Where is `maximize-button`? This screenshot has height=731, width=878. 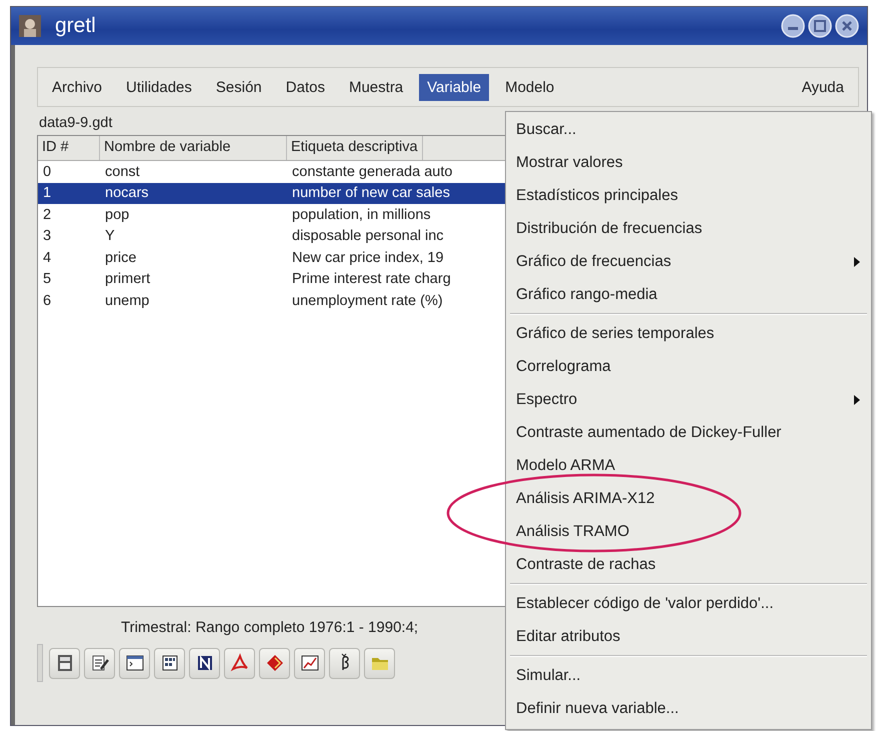 maximize-button is located at coordinates (820, 26).